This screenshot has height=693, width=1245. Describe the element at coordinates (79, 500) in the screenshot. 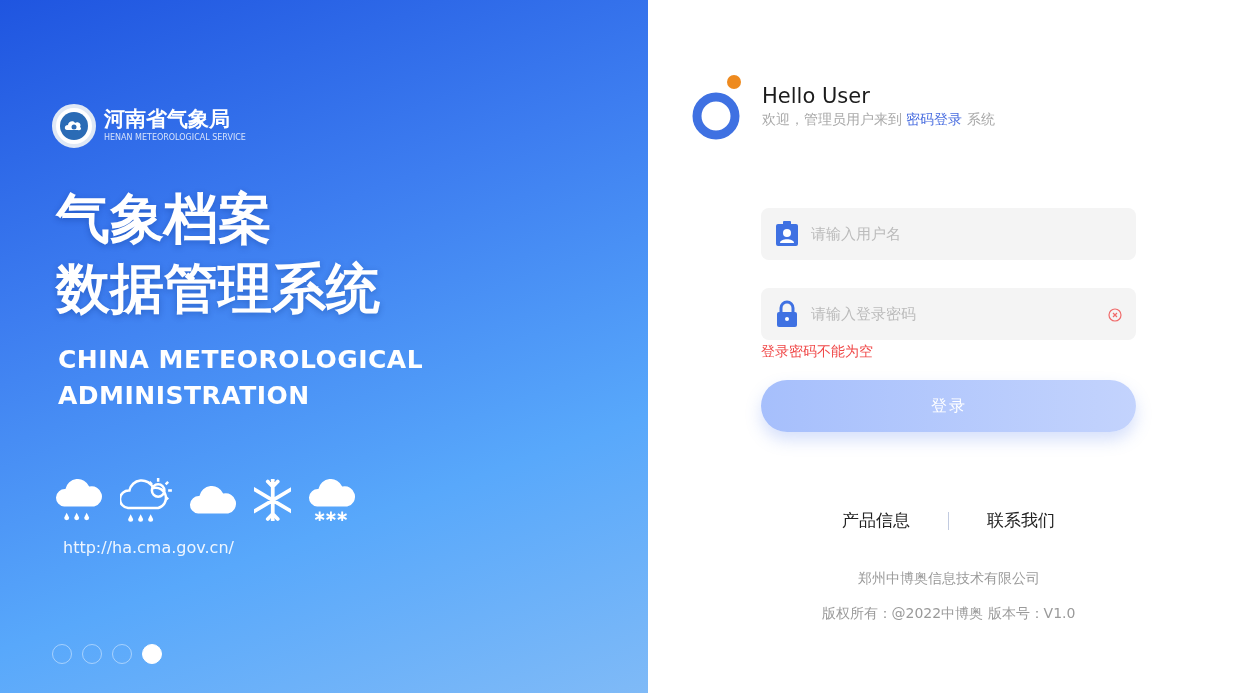

I see `rain-cloud-icon` at that location.